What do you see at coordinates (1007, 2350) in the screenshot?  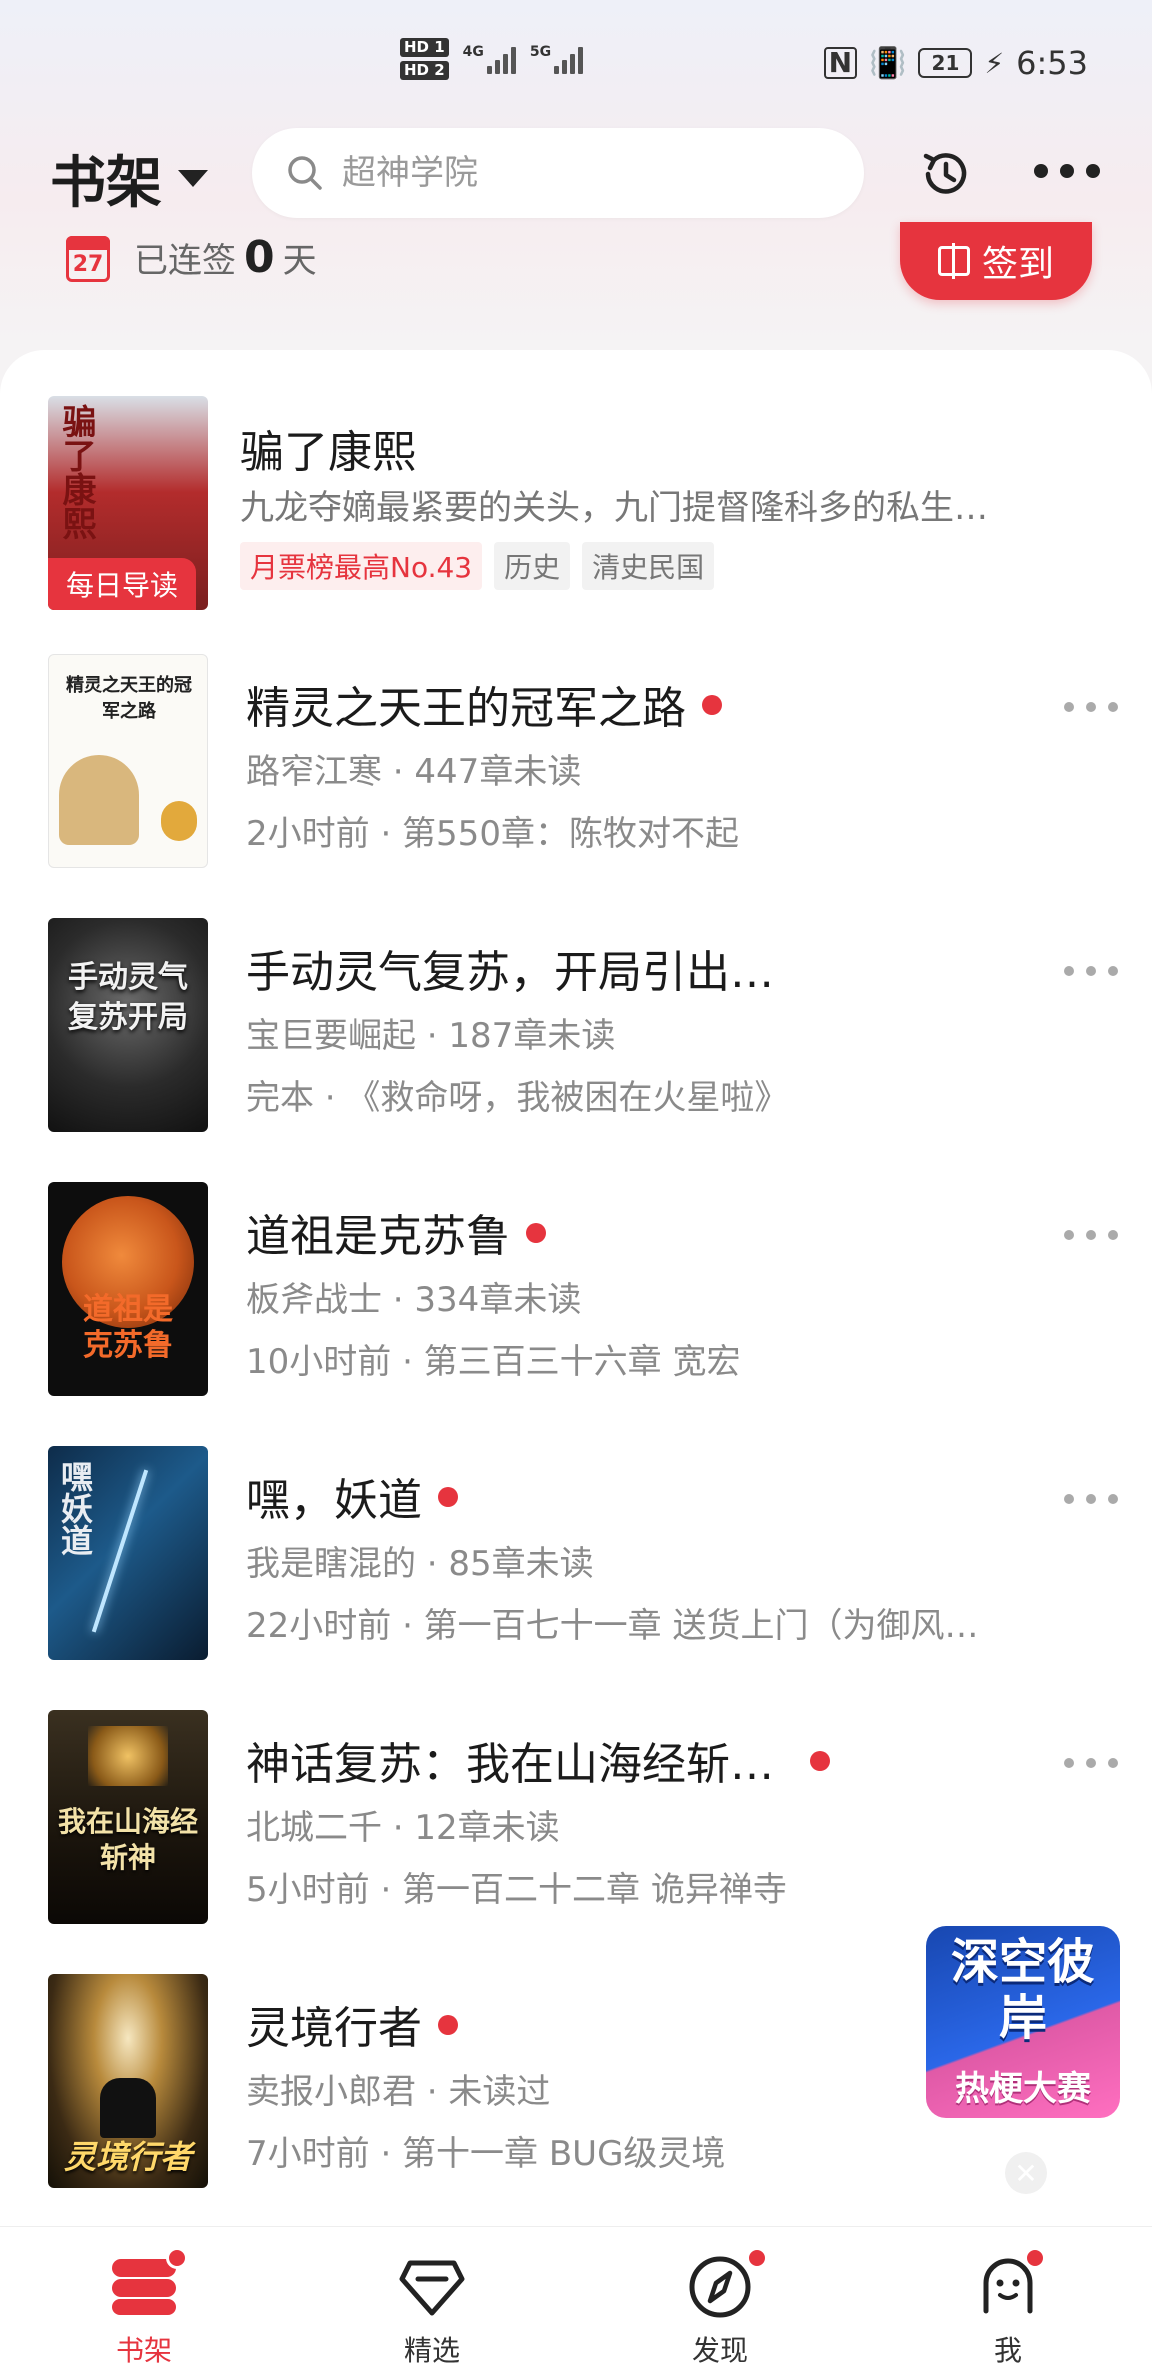 I see `nav-label: 我` at bounding box center [1007, 2350].